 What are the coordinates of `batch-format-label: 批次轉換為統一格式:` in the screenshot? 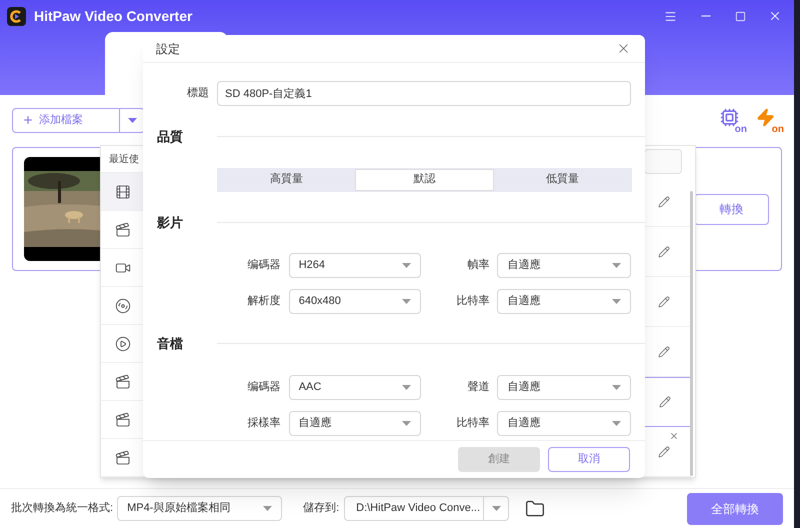 It's located at (62, 508).